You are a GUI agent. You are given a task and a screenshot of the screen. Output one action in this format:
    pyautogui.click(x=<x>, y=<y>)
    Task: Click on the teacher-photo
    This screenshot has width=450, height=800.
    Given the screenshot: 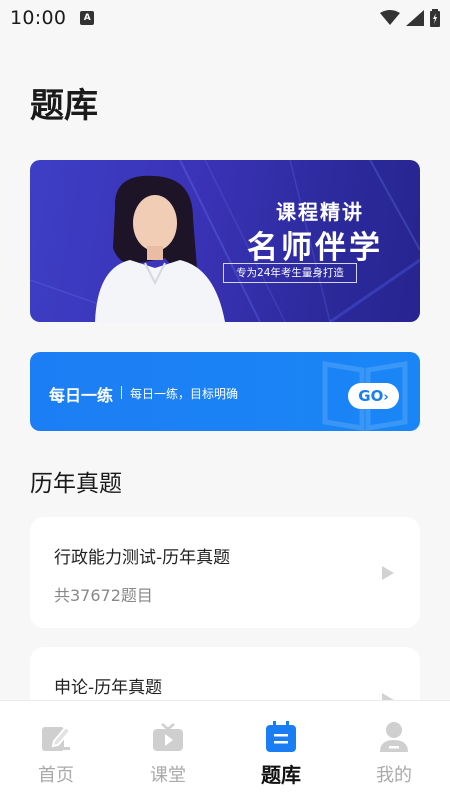 What is the action you would take?
    pyautogui.click(x=160, y=248)
    